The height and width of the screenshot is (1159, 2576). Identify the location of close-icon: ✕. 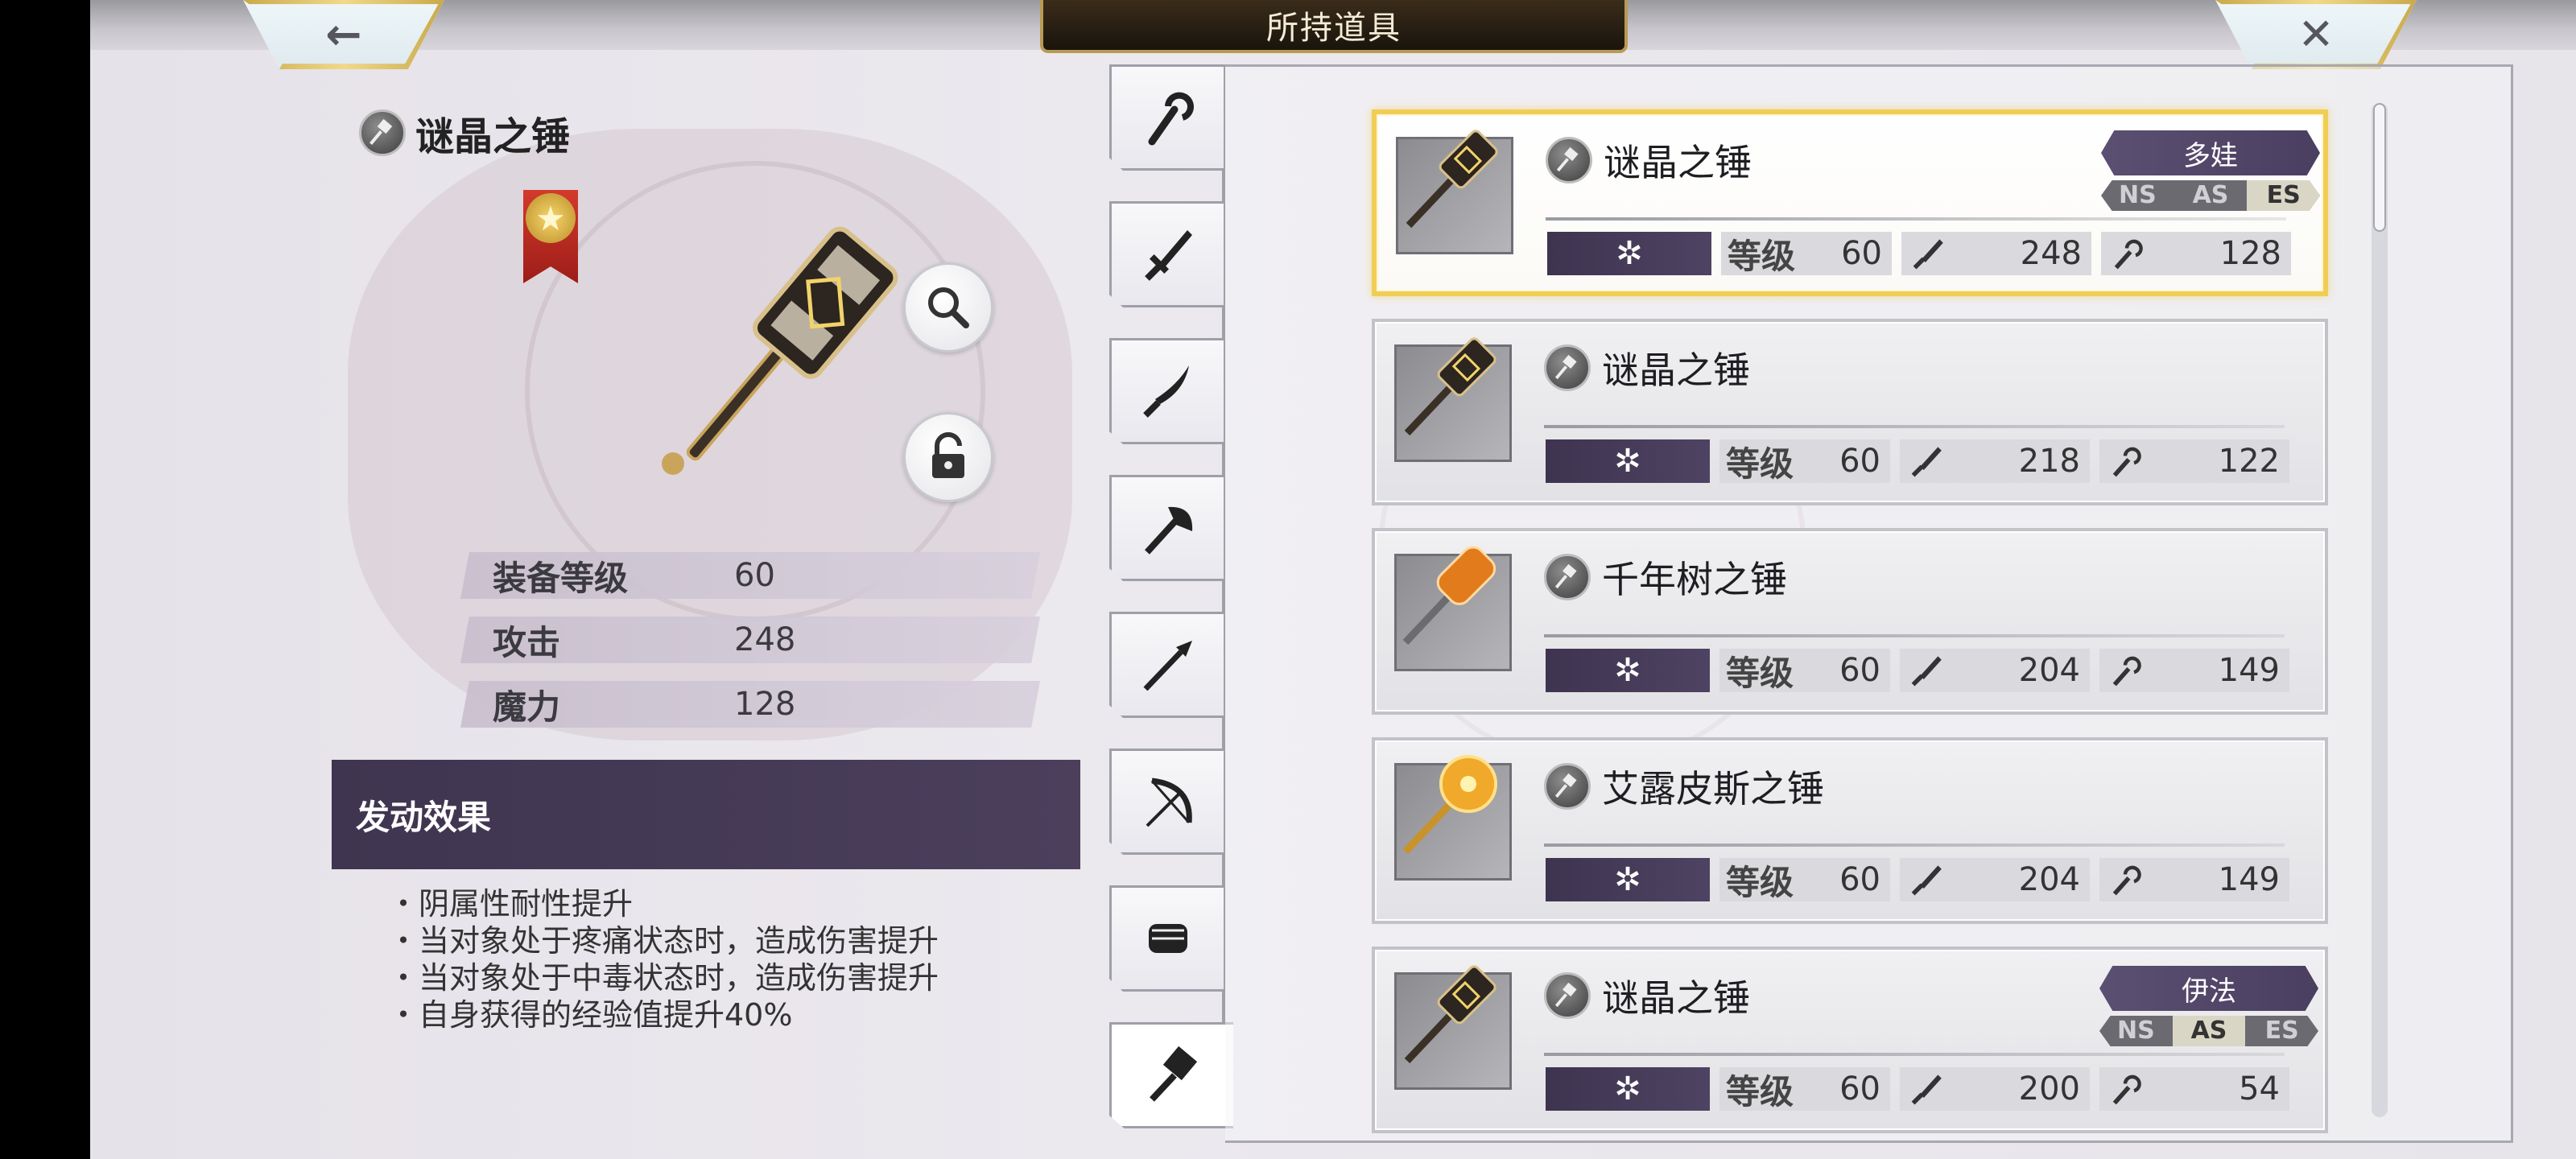
(2315, 34).